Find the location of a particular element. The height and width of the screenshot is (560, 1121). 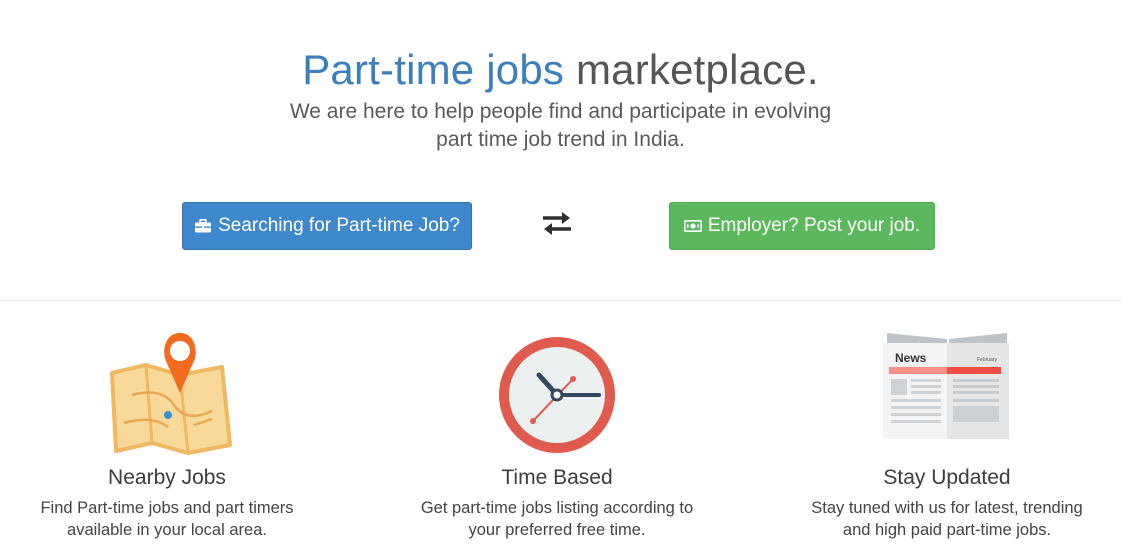

feature-desc-line-2: available in your local area. is located at coordinates (167, 530).